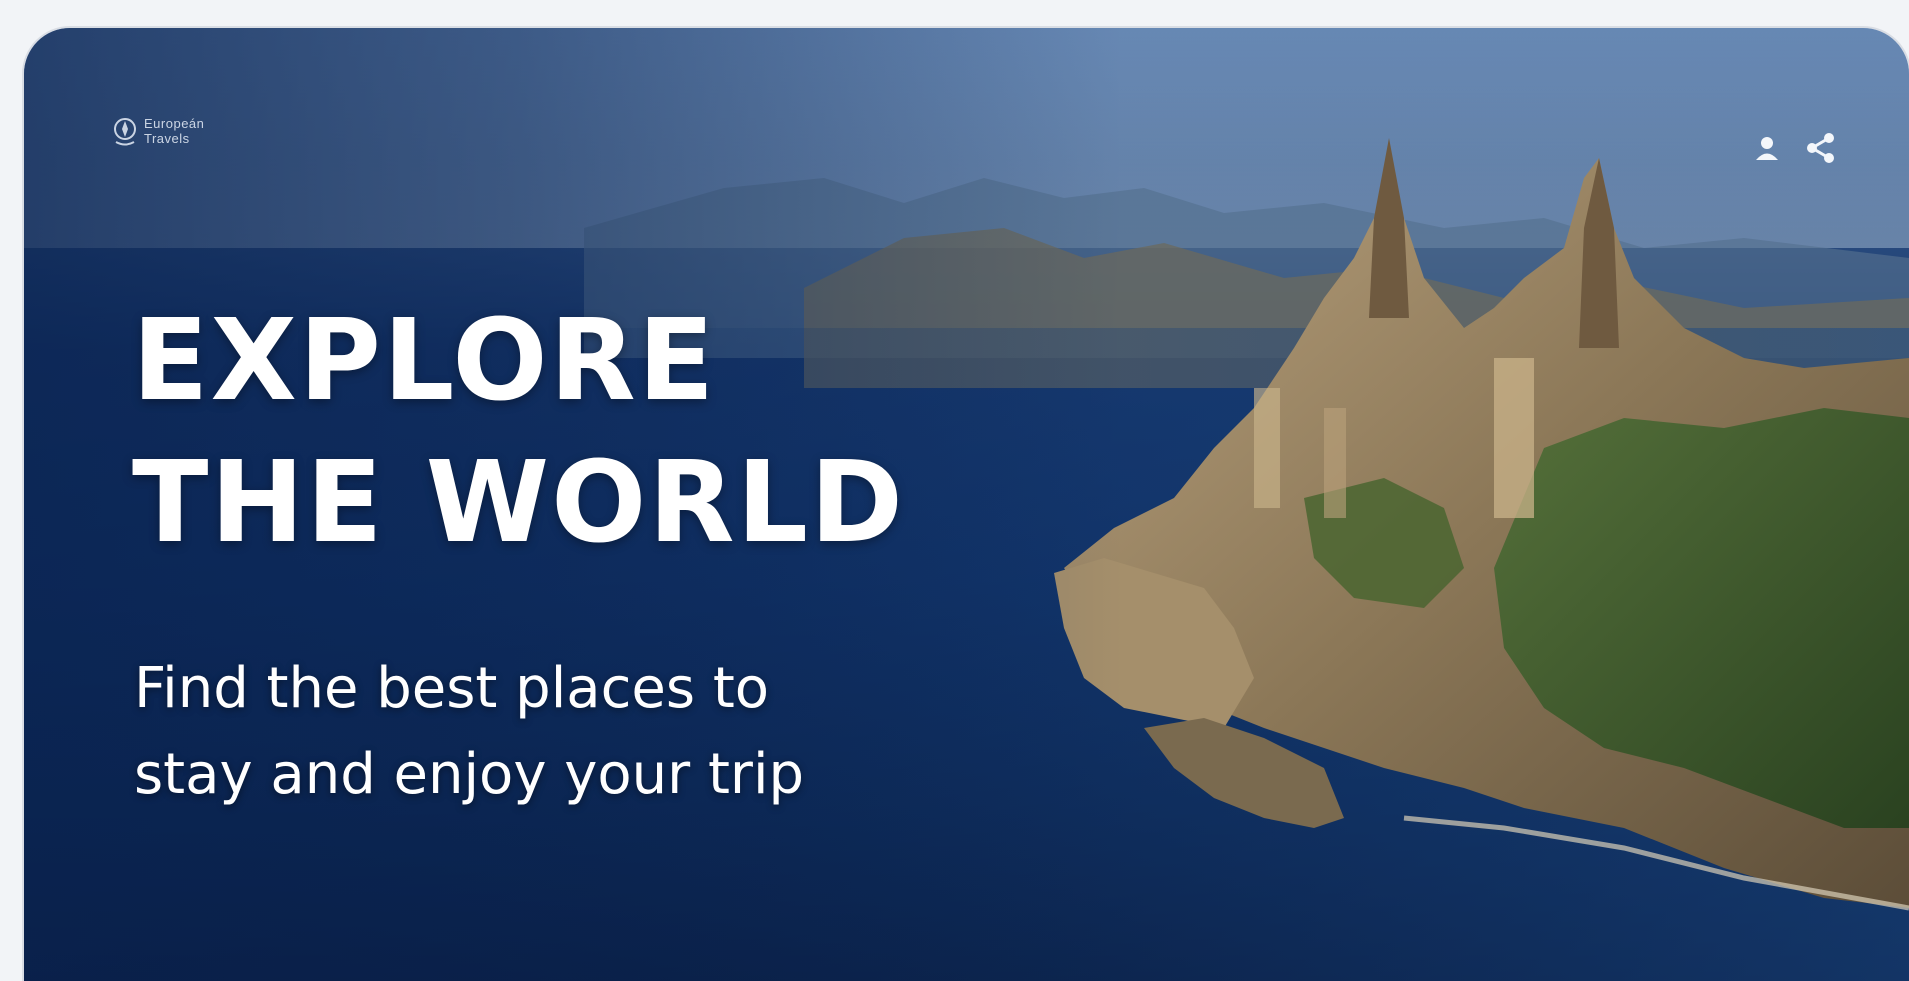 This screenshot has width=1909, height=981. Describe the element at coordinates (424, 361) in the screenshot. I see `hero-title-line-1: EXPLORE` at that location.